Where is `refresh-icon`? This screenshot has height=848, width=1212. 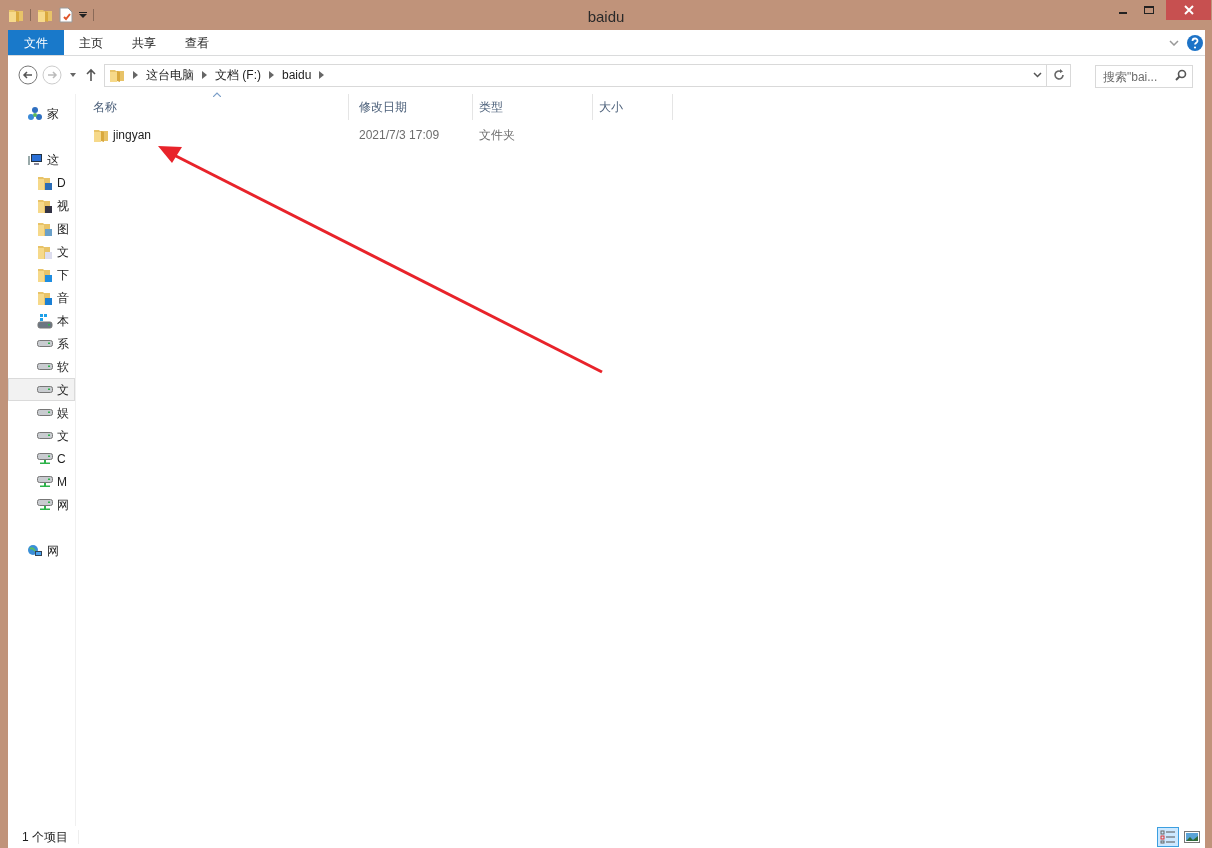
refresh-icon is located at coordinates (1058, 75).